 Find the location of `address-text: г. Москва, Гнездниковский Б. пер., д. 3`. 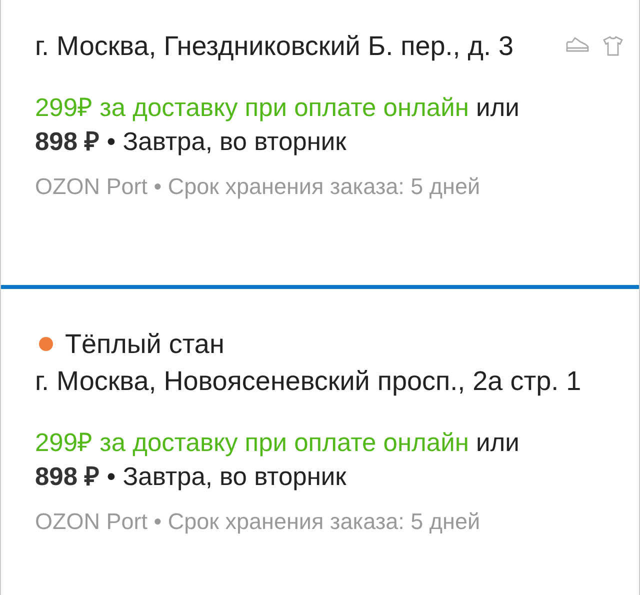

address-text: г. Москва, Гнездниковский Б. пер., д. 3 is located at coordinates (275, 46).